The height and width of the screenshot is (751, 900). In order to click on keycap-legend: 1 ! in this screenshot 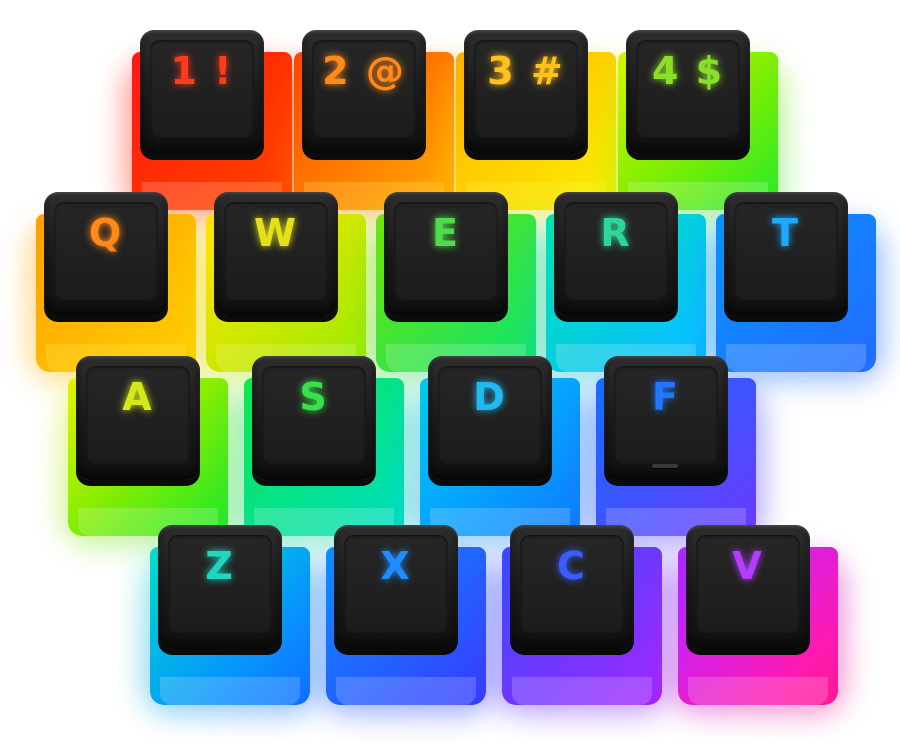, I will do `click(202, 71)`.